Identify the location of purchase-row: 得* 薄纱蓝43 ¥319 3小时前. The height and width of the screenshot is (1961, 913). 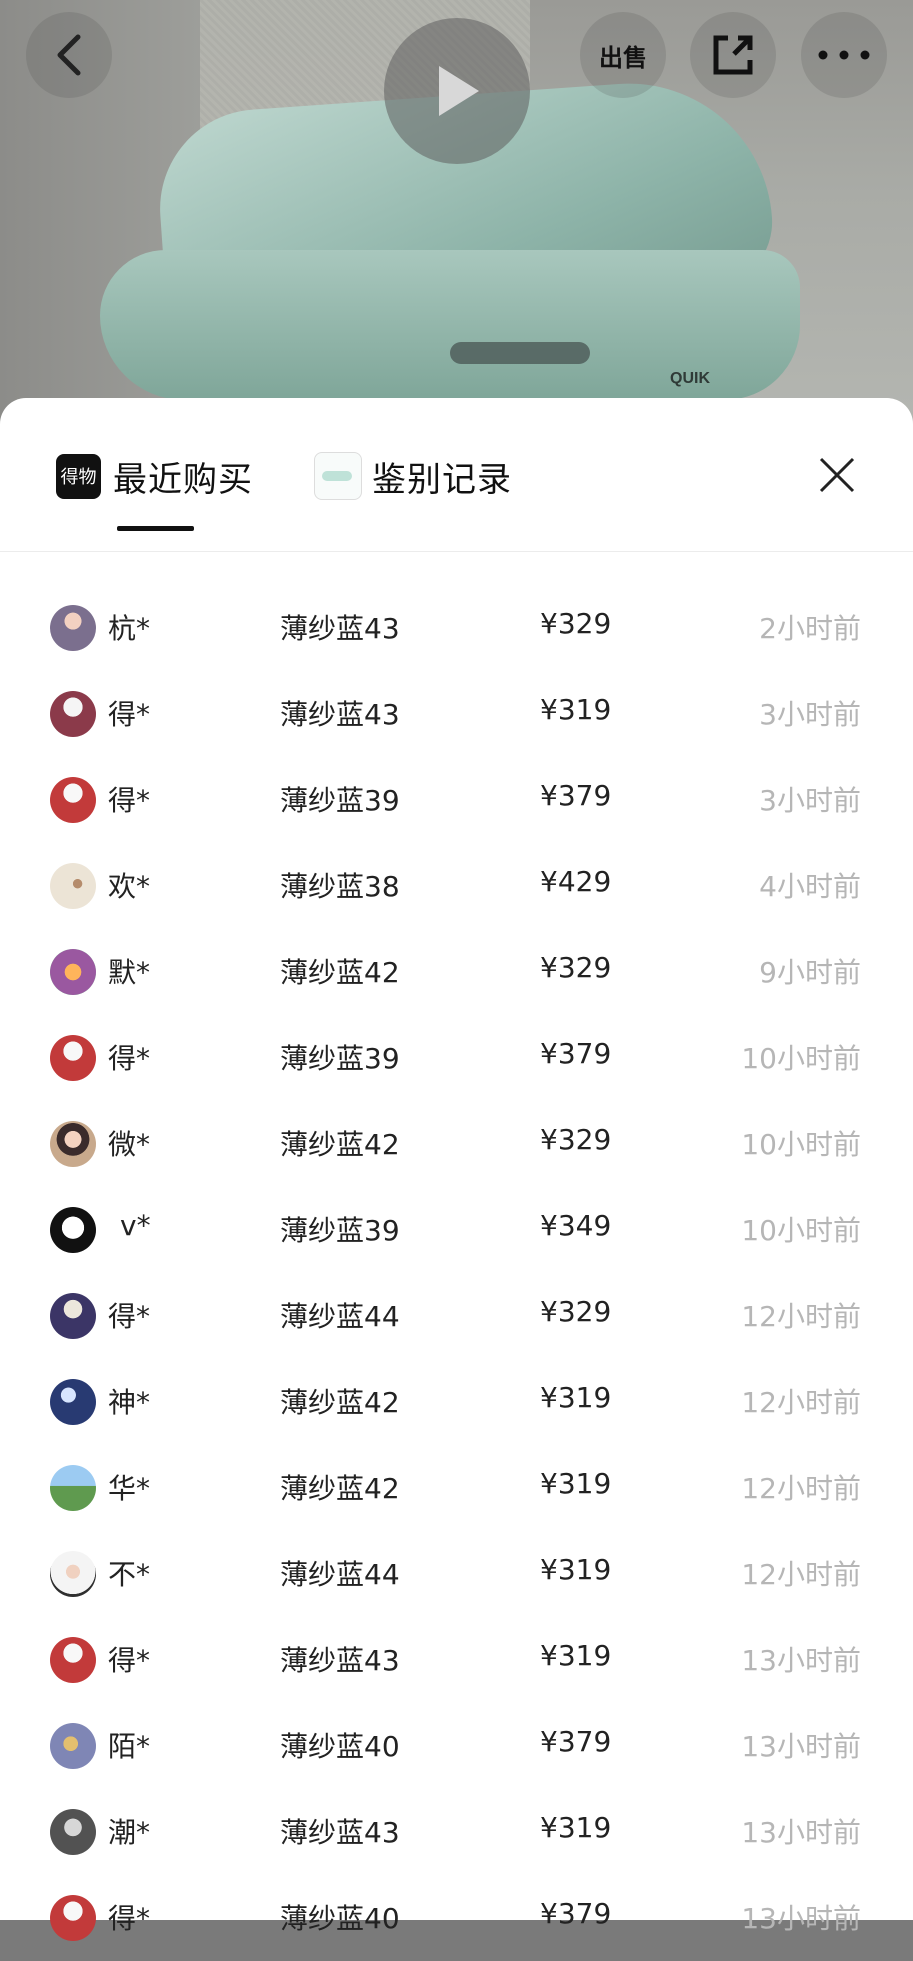
(456, 714).